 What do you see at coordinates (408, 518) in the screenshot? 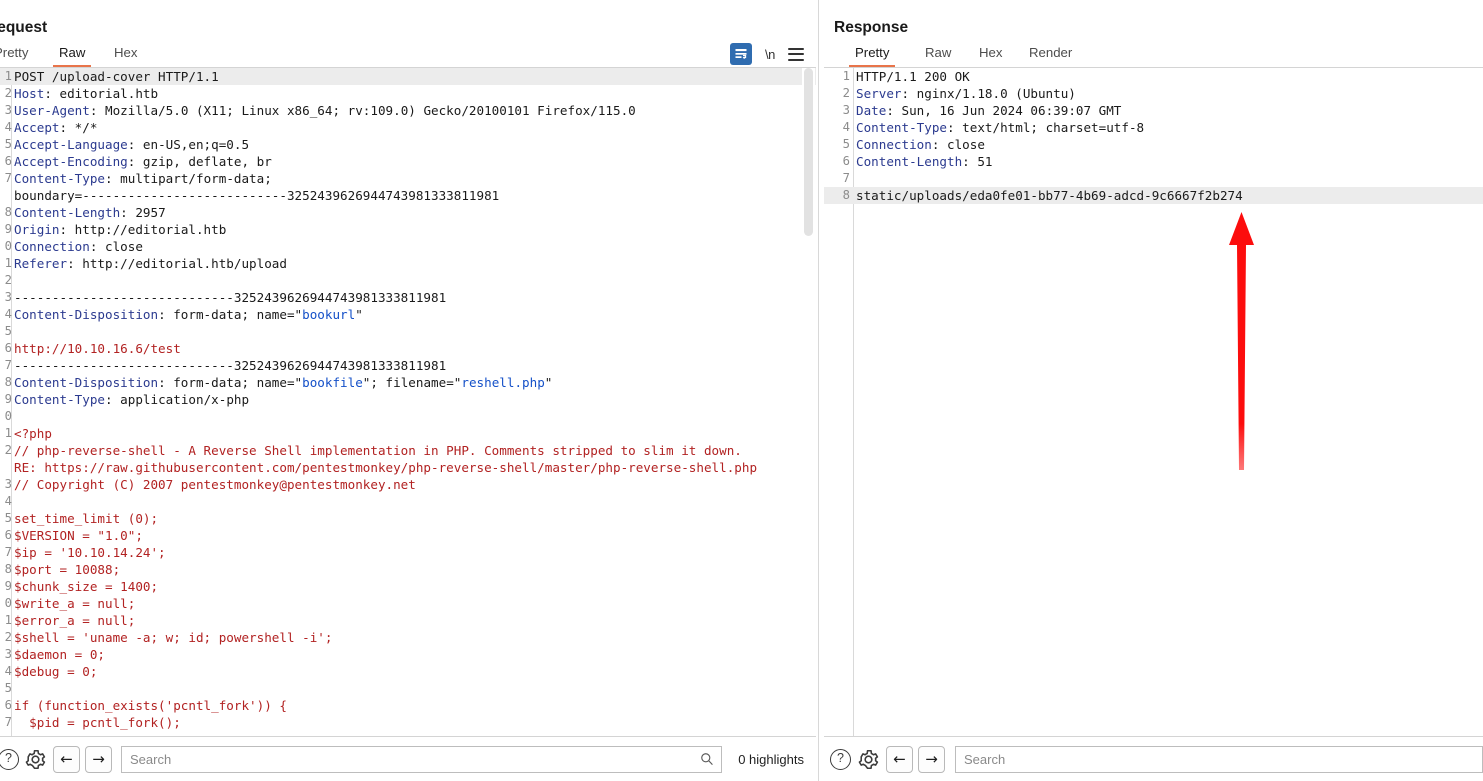
I see `code-line: 5 set_time_limit (0);` at bounding box center [408, 518].